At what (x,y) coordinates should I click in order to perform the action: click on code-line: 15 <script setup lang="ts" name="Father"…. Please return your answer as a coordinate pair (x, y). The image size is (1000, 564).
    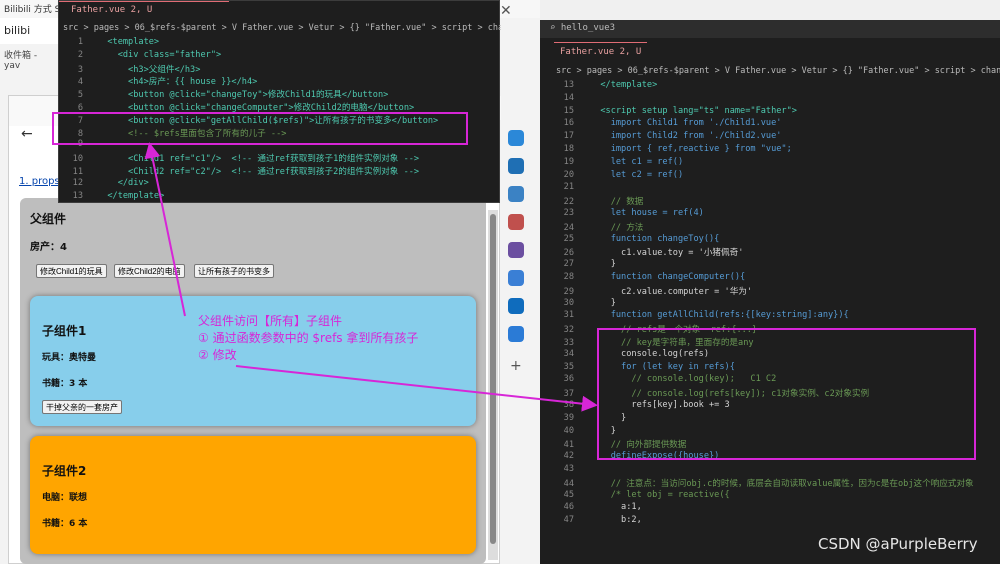
    Looking at the image, I should click on (770, 112).